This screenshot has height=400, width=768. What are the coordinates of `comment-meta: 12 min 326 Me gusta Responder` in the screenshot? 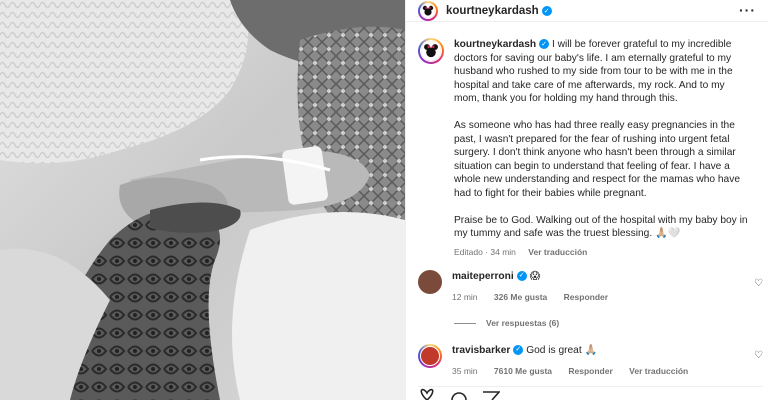 It's located at (607, 297).